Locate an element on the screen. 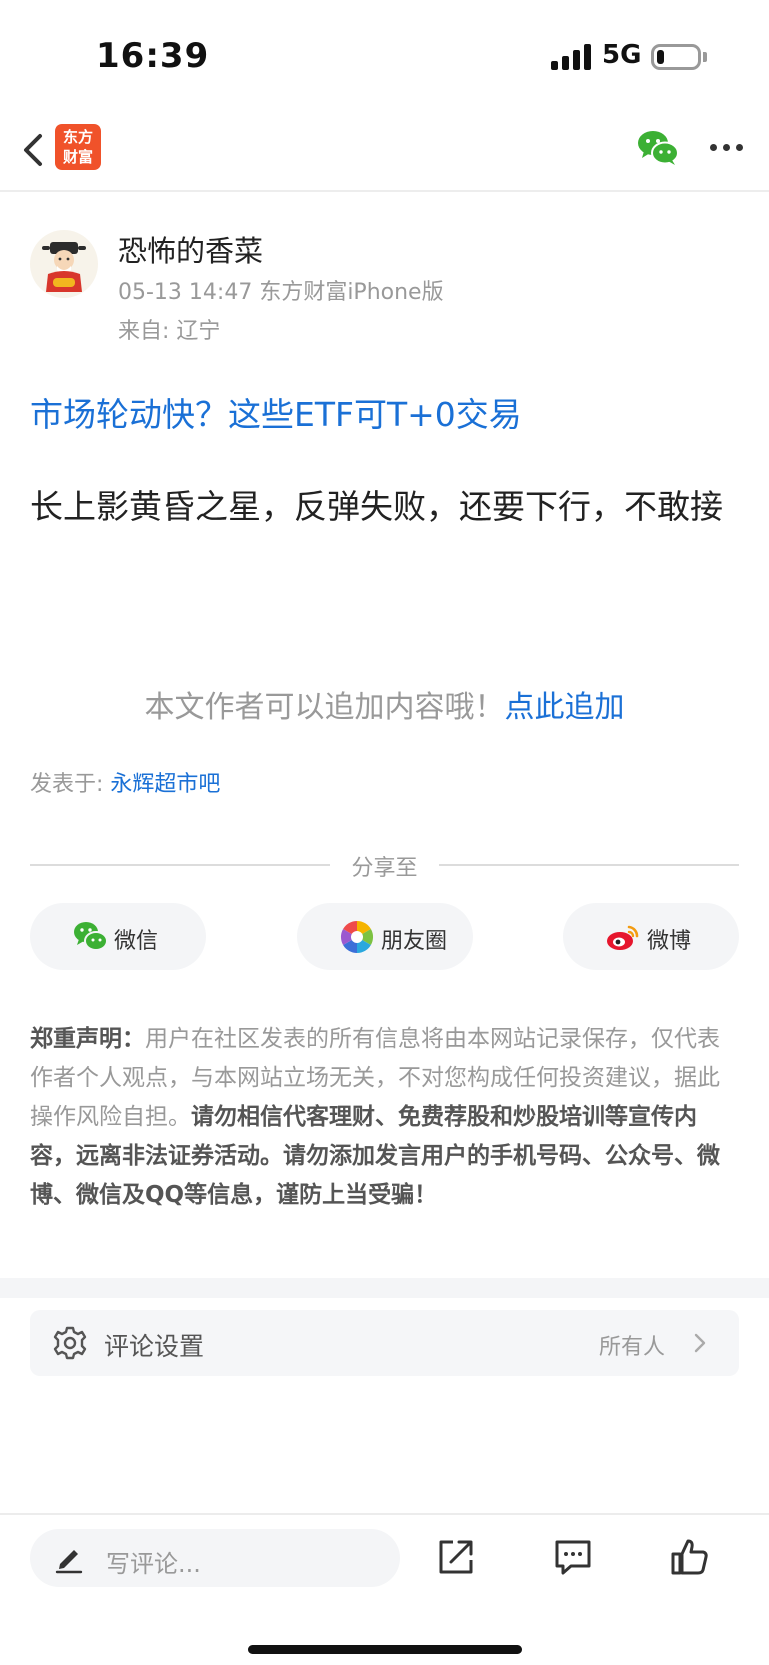  comment-settings-label: 评论设置 is located at coordinates (154, 1346).